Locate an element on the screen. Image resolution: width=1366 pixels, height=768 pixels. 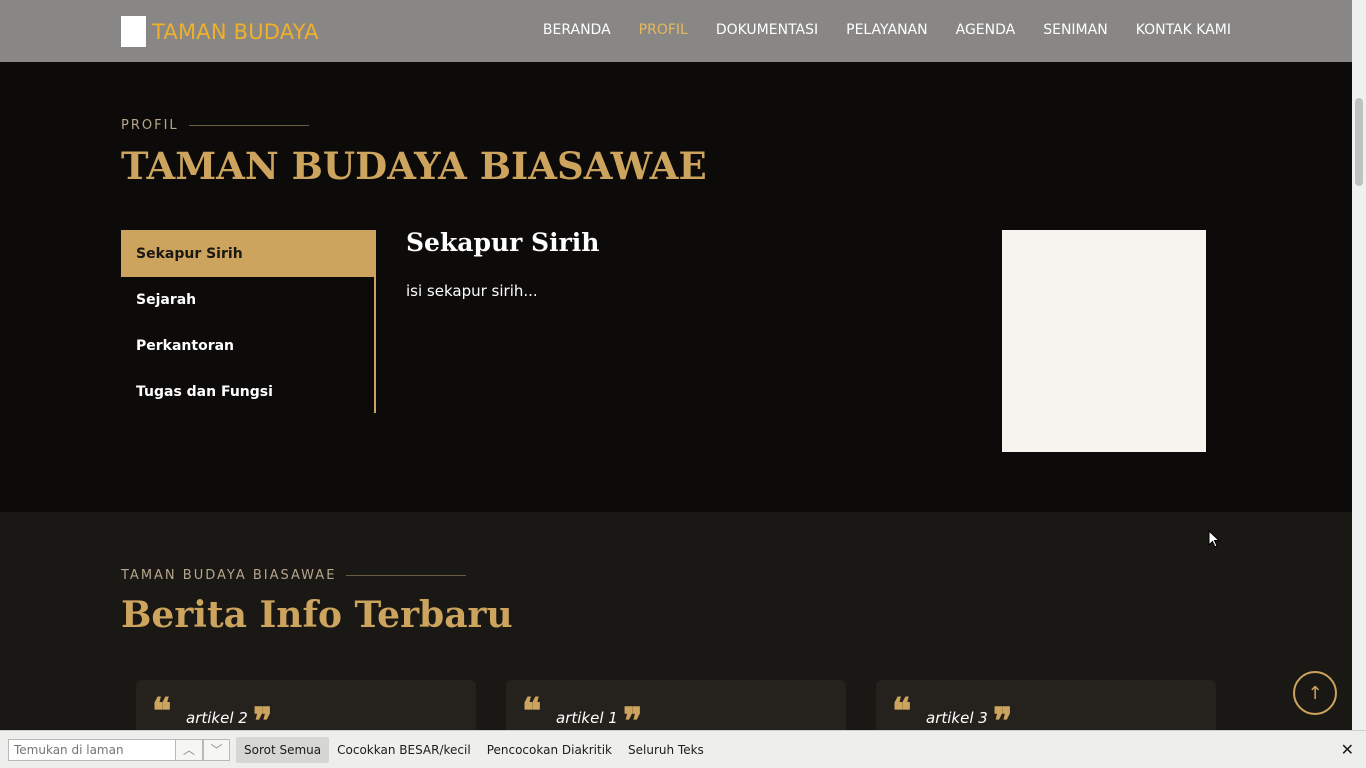
nav-item-profil: PROFIL is located at coordinates (663, 30).